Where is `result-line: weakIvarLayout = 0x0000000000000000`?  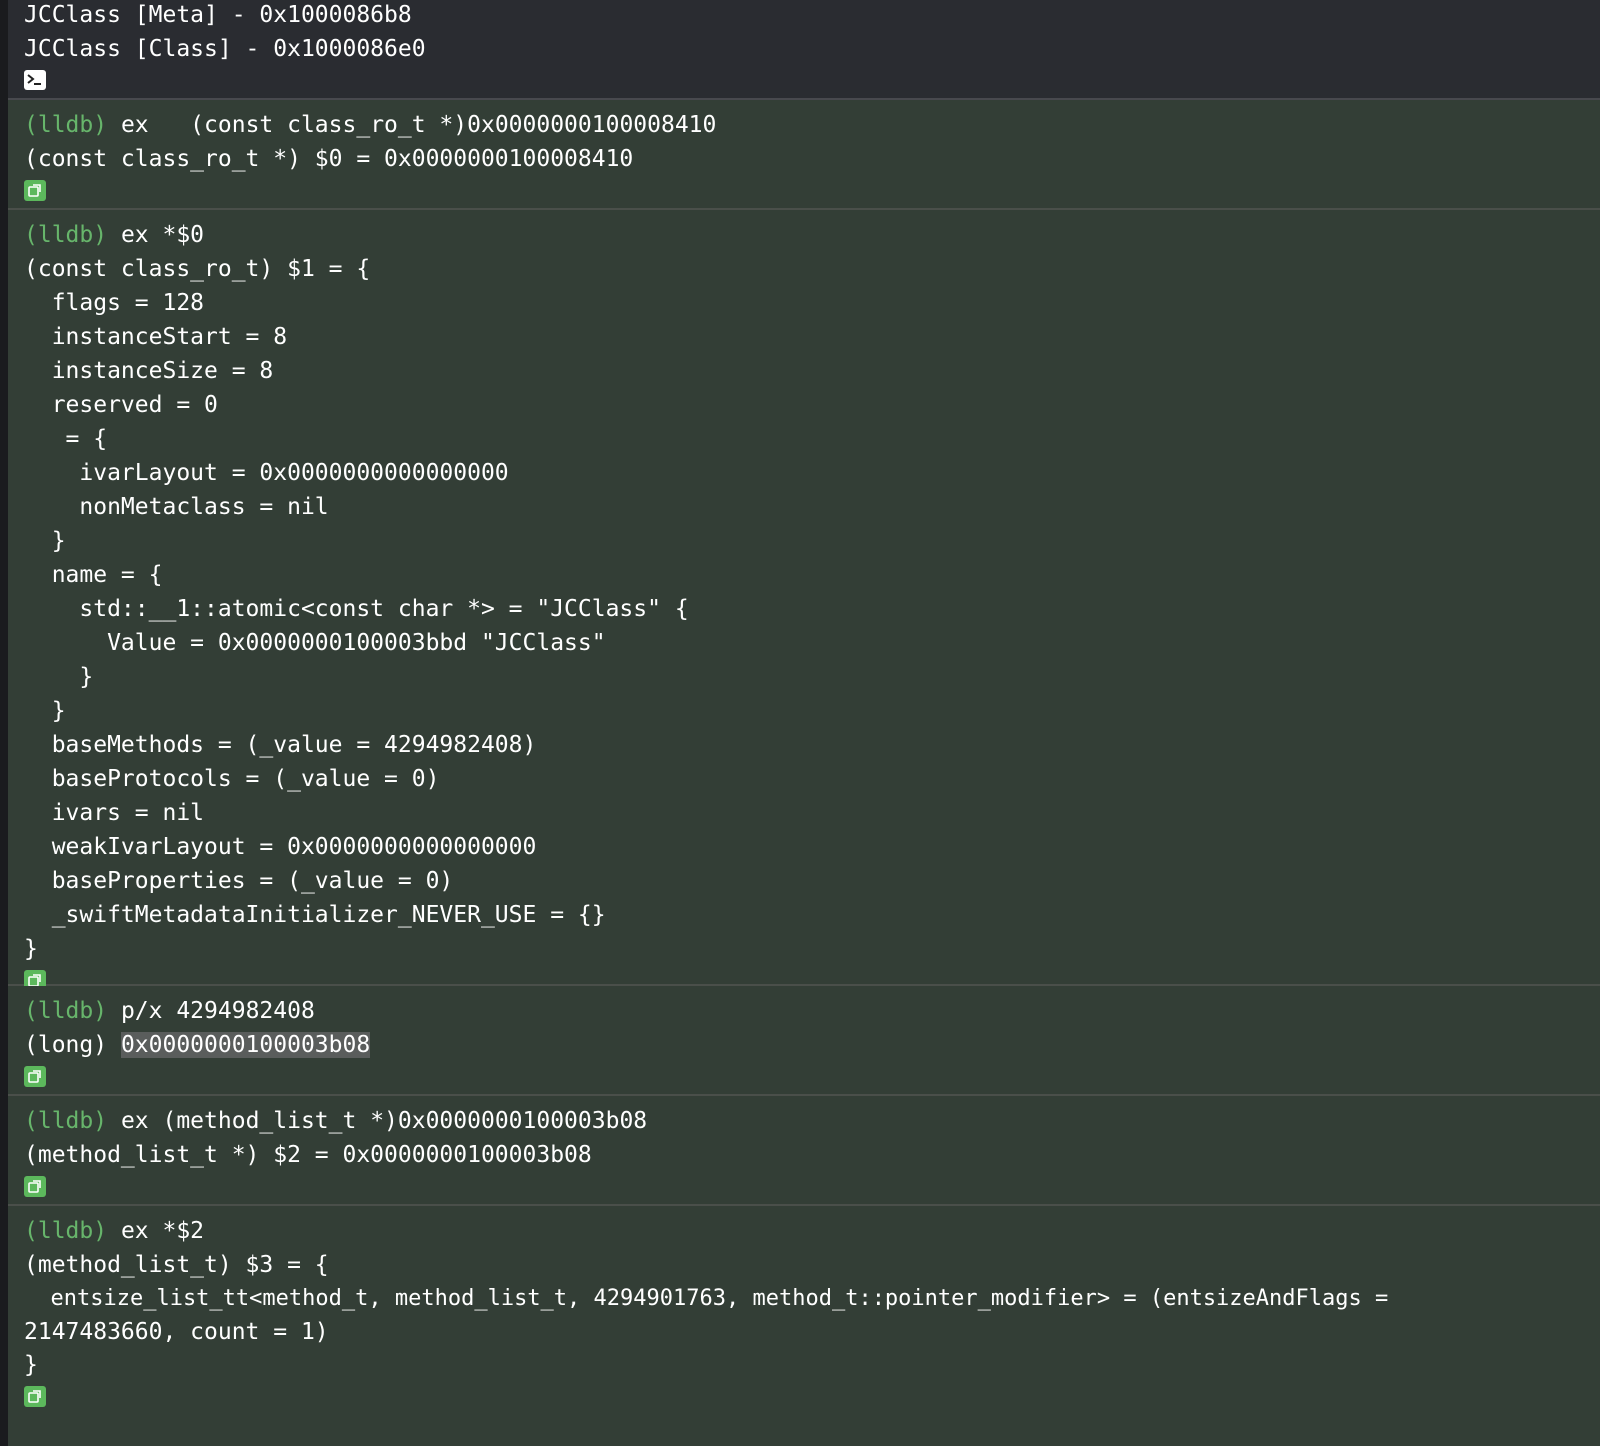
result-line: weakIvarLayout = 0x0000000000000000 is located at coordinates (280, 847).